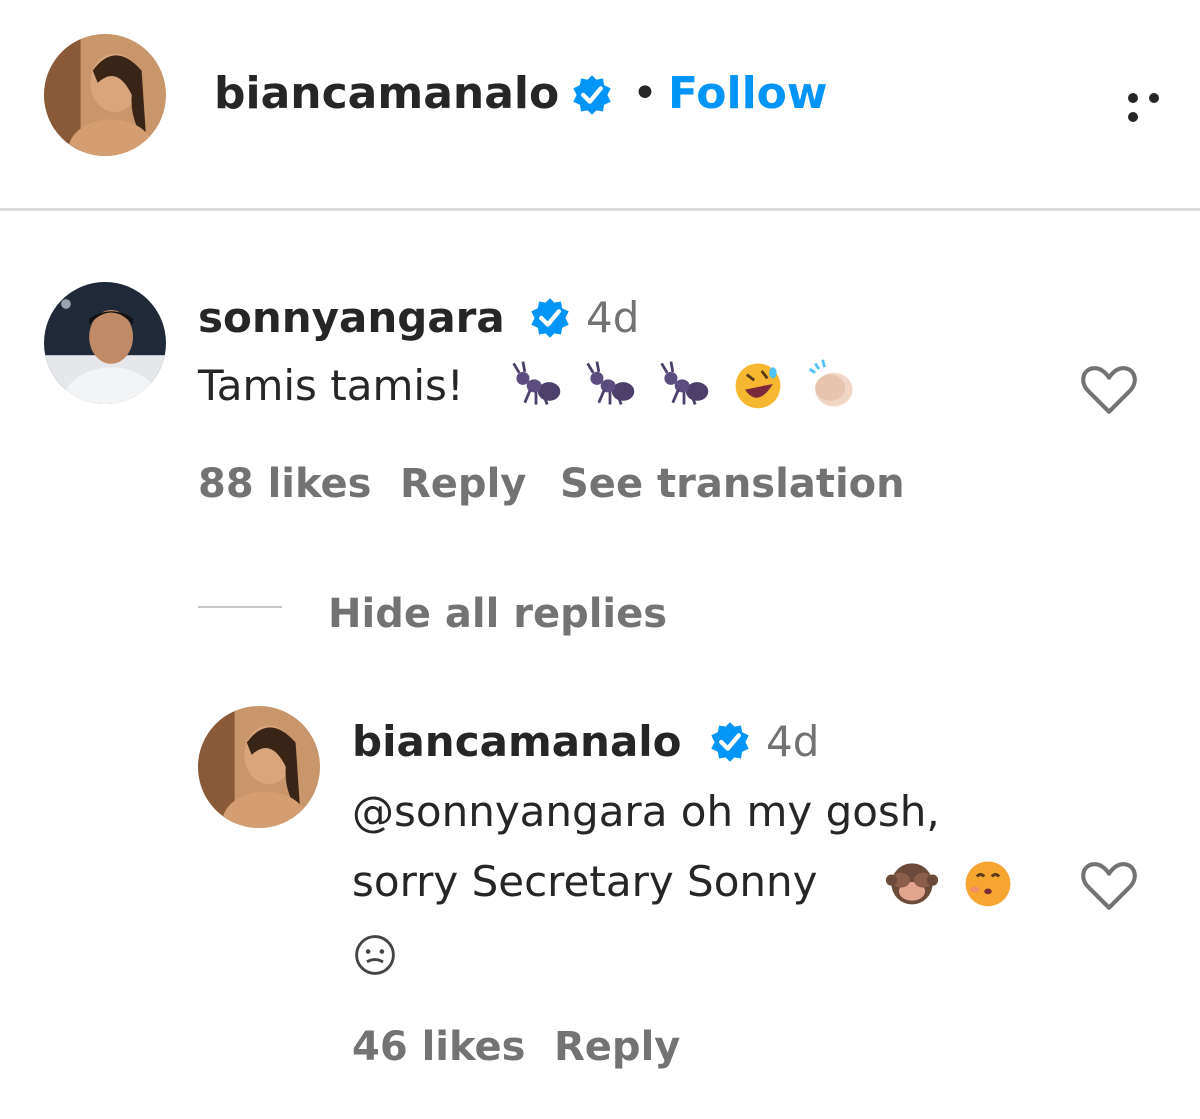 The width and height of the screenshot is (1200, 1119). I want to click on small-face-emoji-icon, so click(375, 955).